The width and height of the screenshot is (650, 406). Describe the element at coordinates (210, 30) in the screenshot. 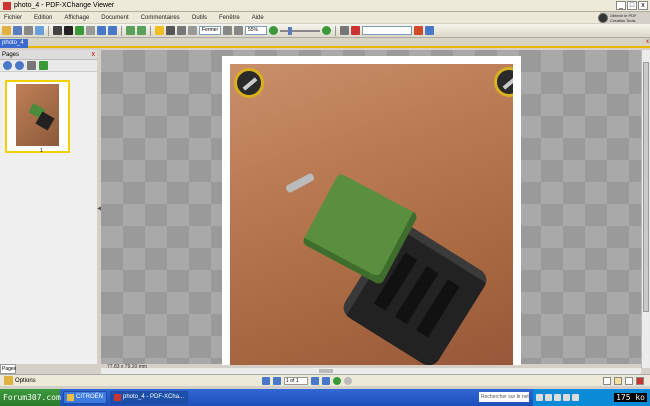

I see `zoom-mode-field: Fermer` at that location.